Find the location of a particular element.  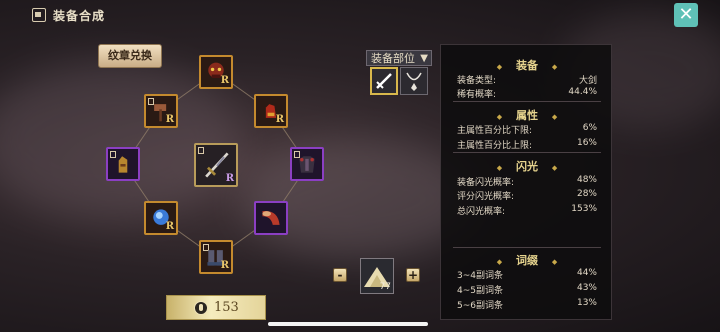

close-button: ✕ is located at coordinates (686, 15).